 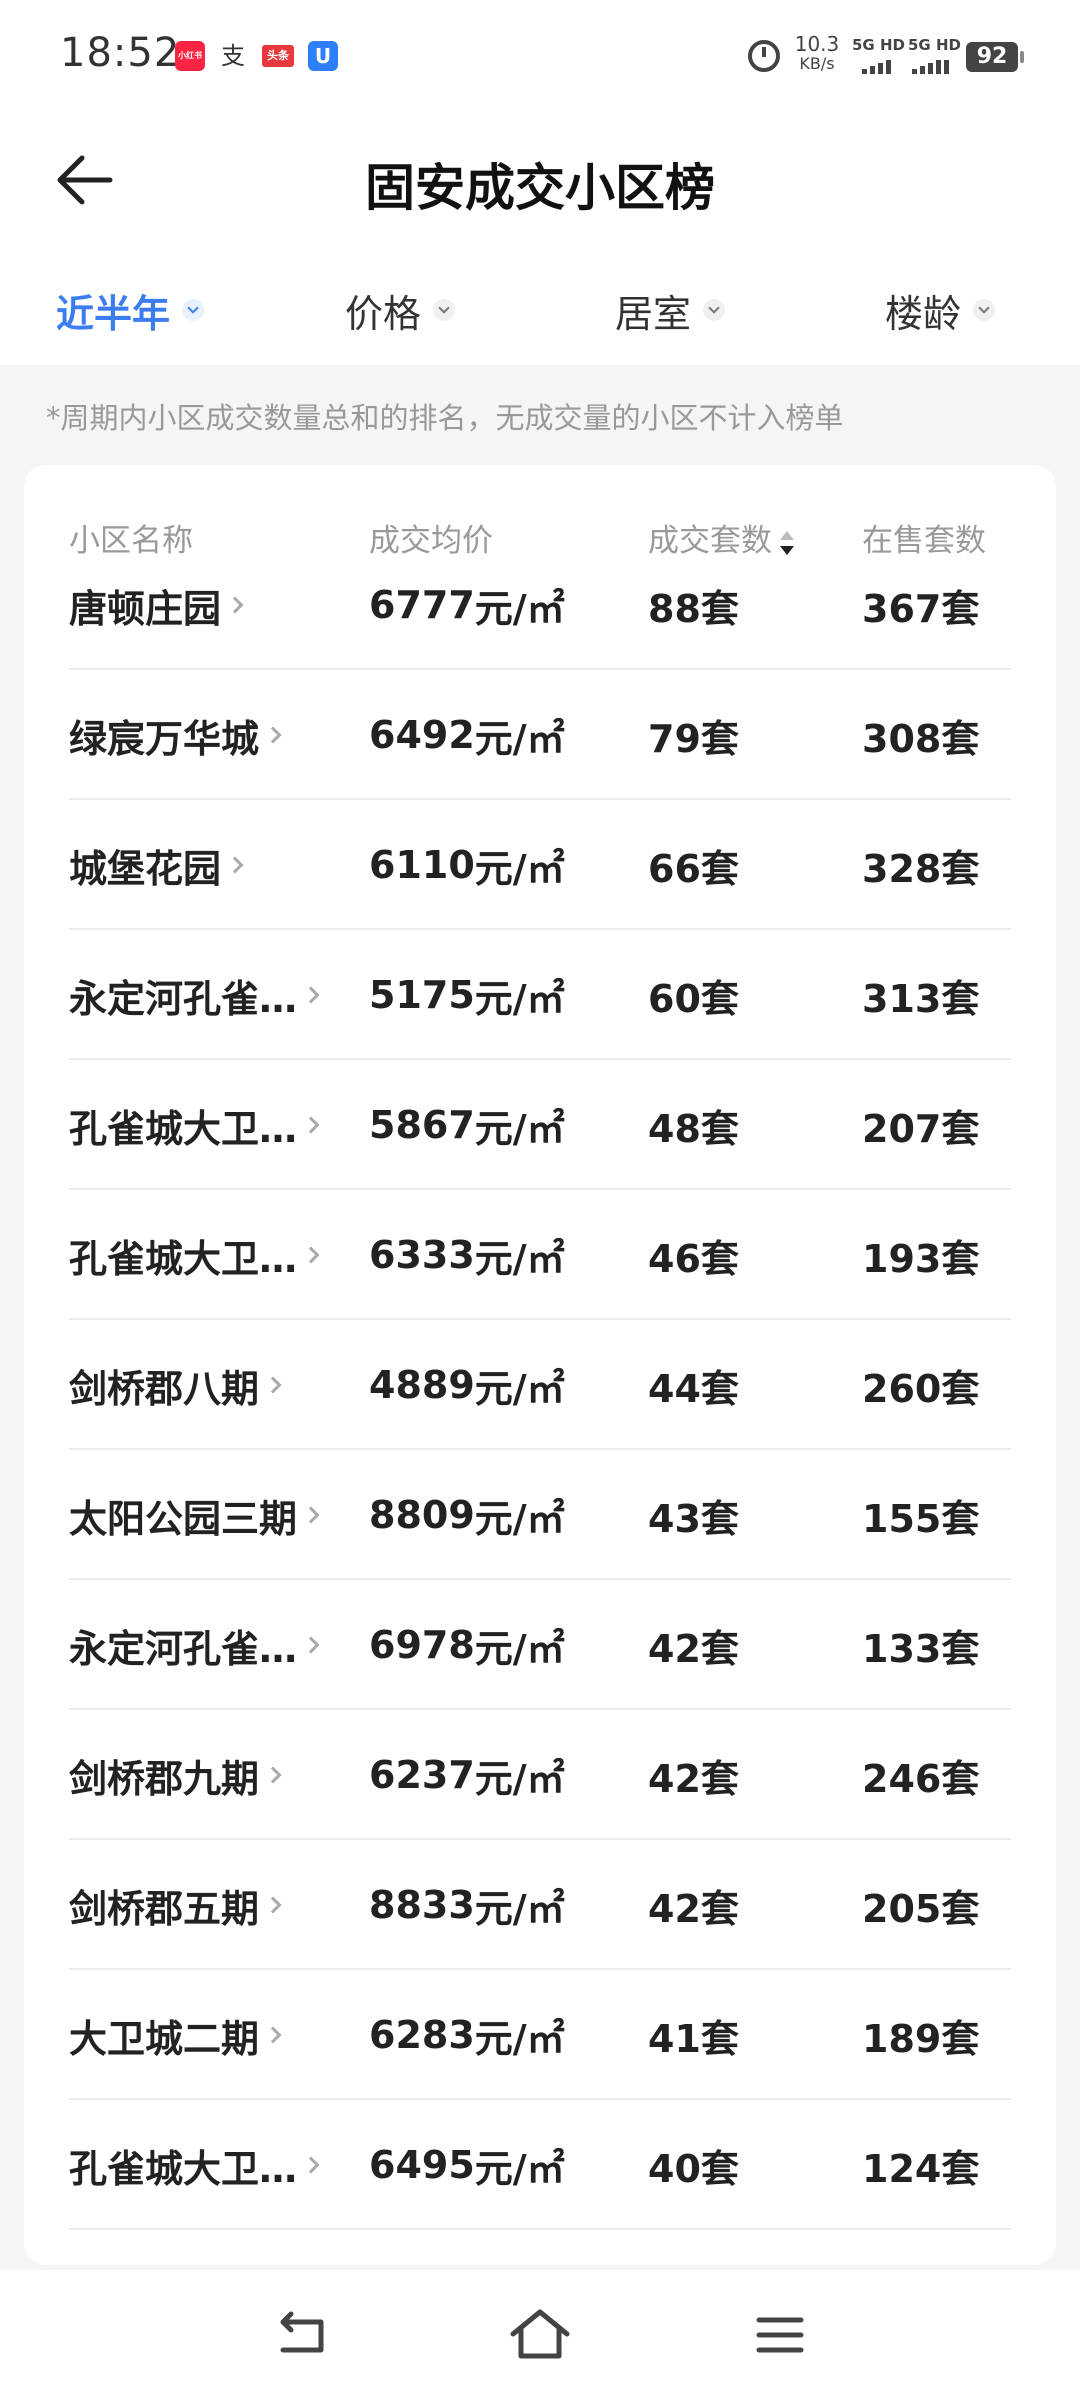 I want to click on net-speed-unit: KB/s, so click(x=817, y=63).